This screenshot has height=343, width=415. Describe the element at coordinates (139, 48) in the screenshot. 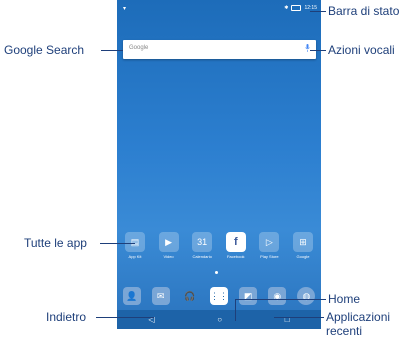

I see `search-label: Google` at that location.